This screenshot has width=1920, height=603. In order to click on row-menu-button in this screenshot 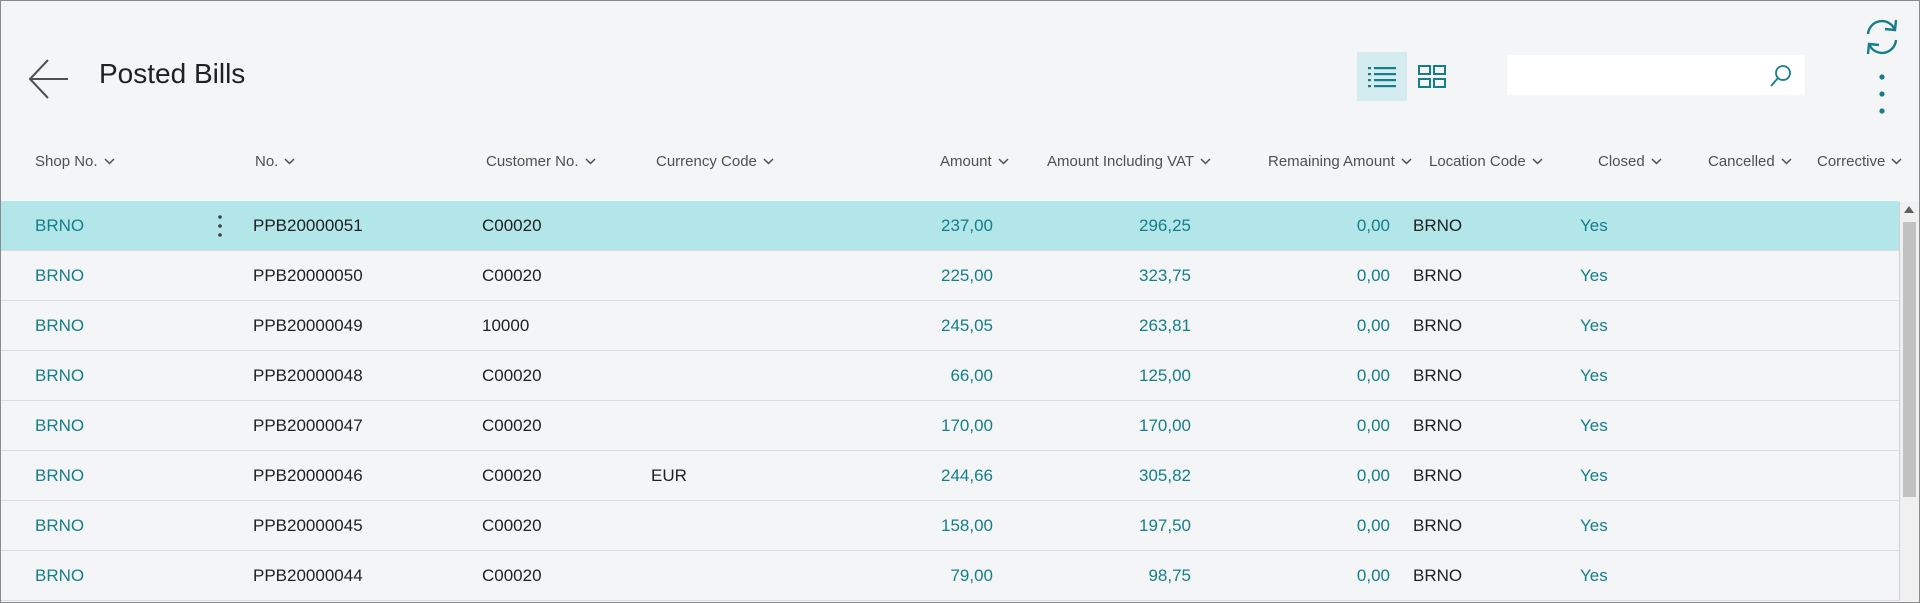, I will do `click(220, 226)`.